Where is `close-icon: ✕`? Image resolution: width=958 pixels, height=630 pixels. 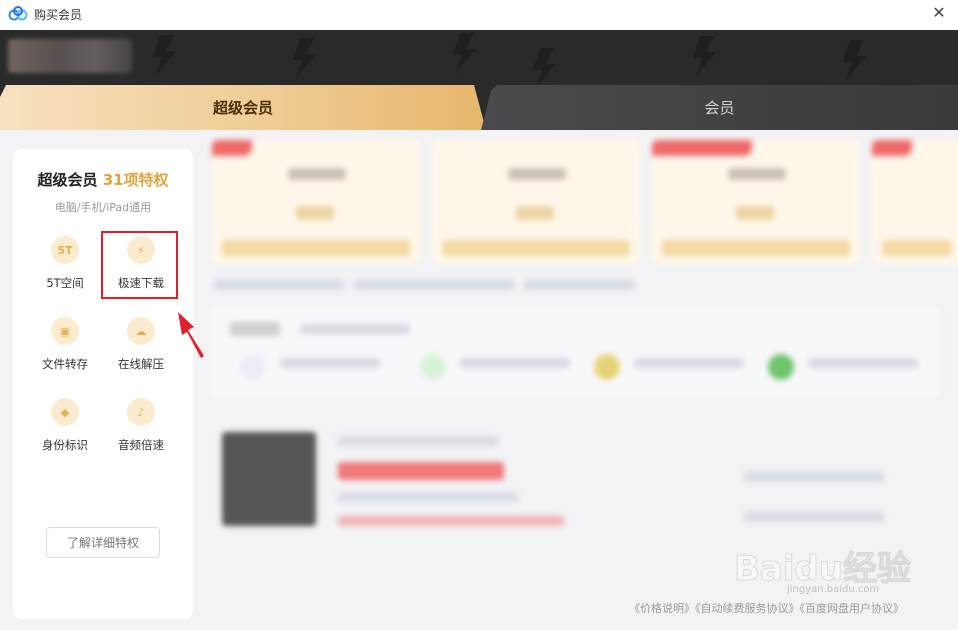
close-icon: ✕ is located at coordinates (939, 12).